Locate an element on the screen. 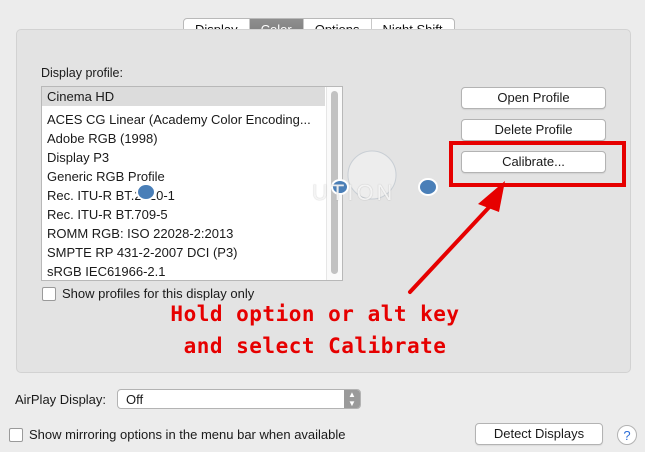 The image size is (645, 452). airplay-display-label: AirPlay Display: is located at coordinates (61, 399).